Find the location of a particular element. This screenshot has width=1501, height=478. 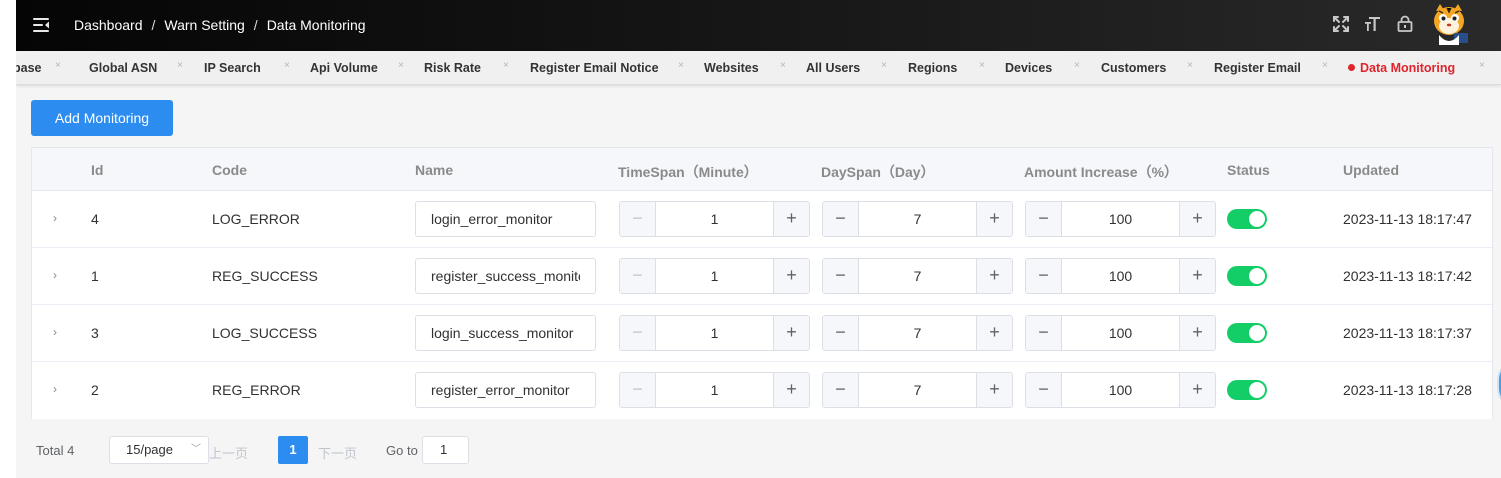

next-page-button: 下一页 is located at coordinates (337, 452).